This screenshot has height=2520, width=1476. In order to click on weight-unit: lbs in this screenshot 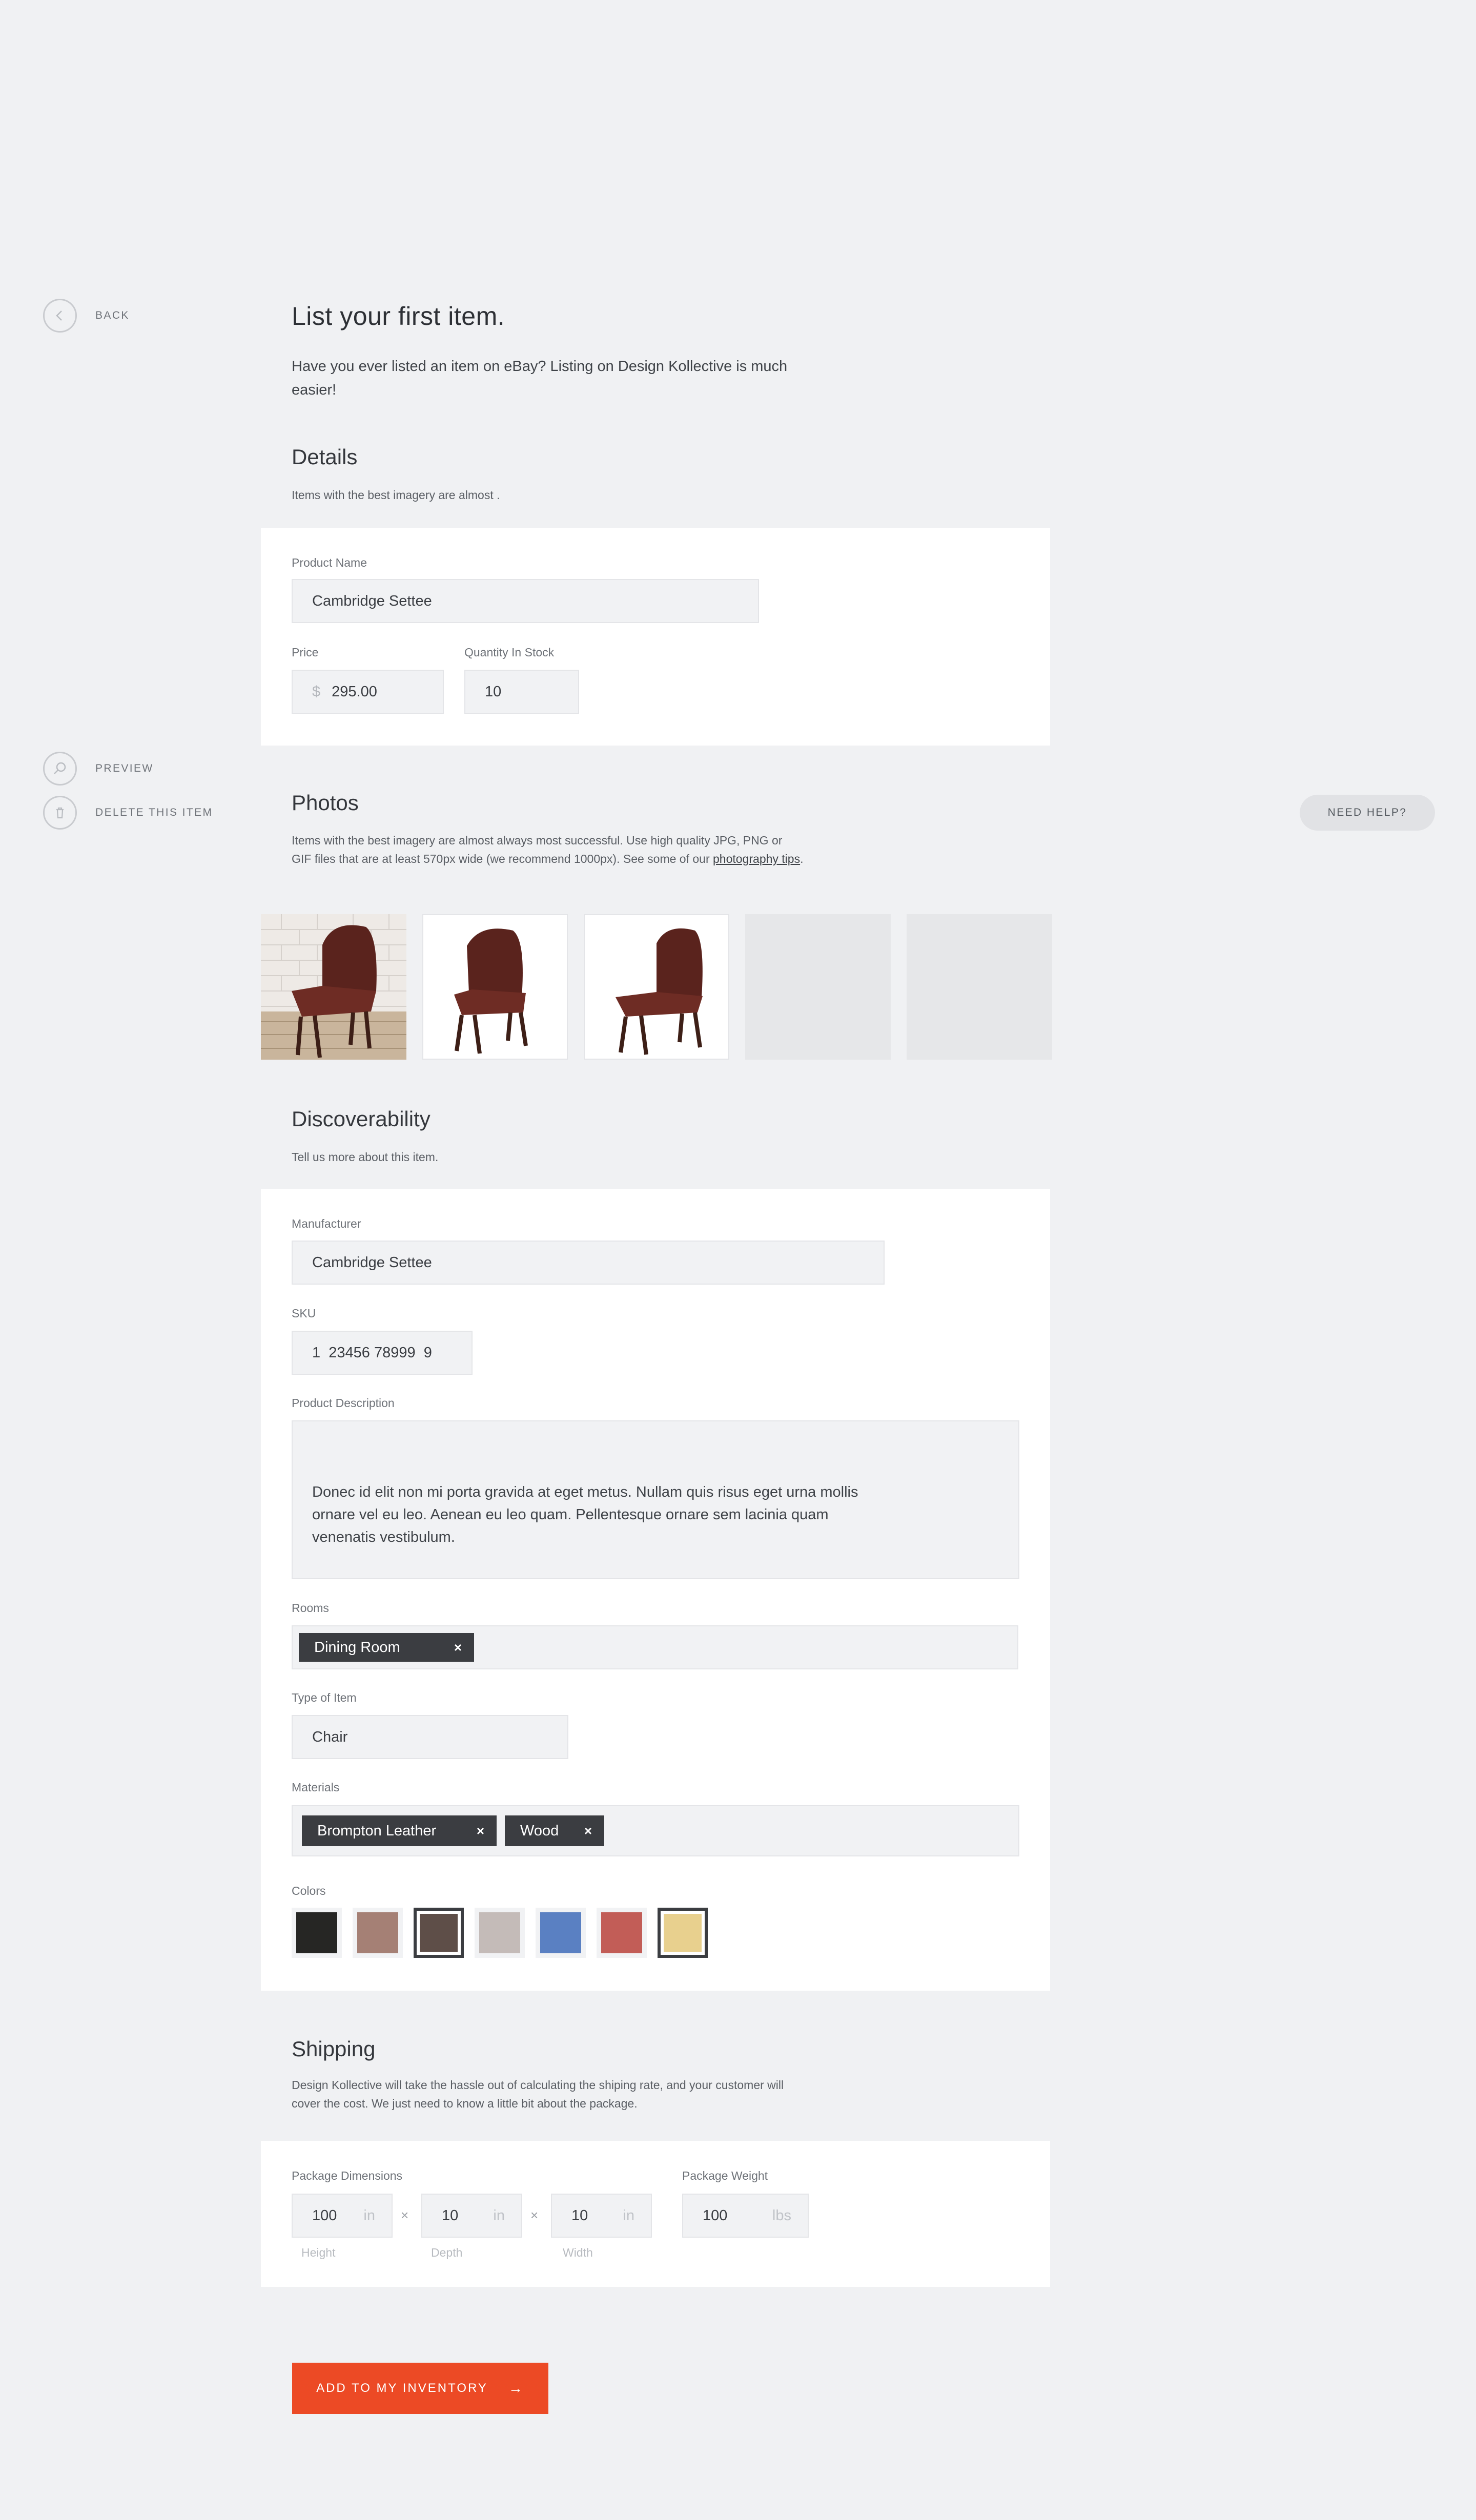, I will do `click(781, 2215)`.